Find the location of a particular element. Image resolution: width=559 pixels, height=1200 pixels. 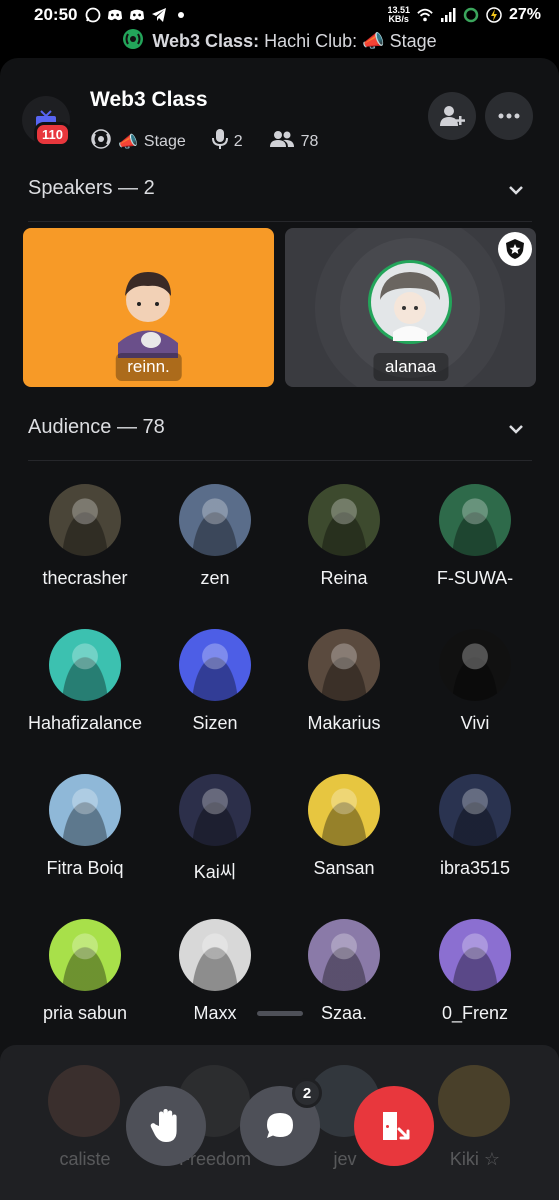

divider is located at coordinates (280, 221).